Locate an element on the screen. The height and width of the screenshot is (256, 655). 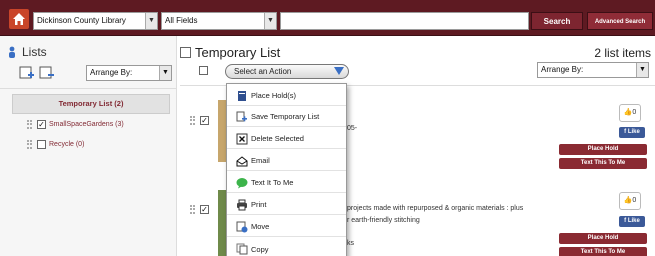
menu-item-print: Print is located at coordinates (286, 205).